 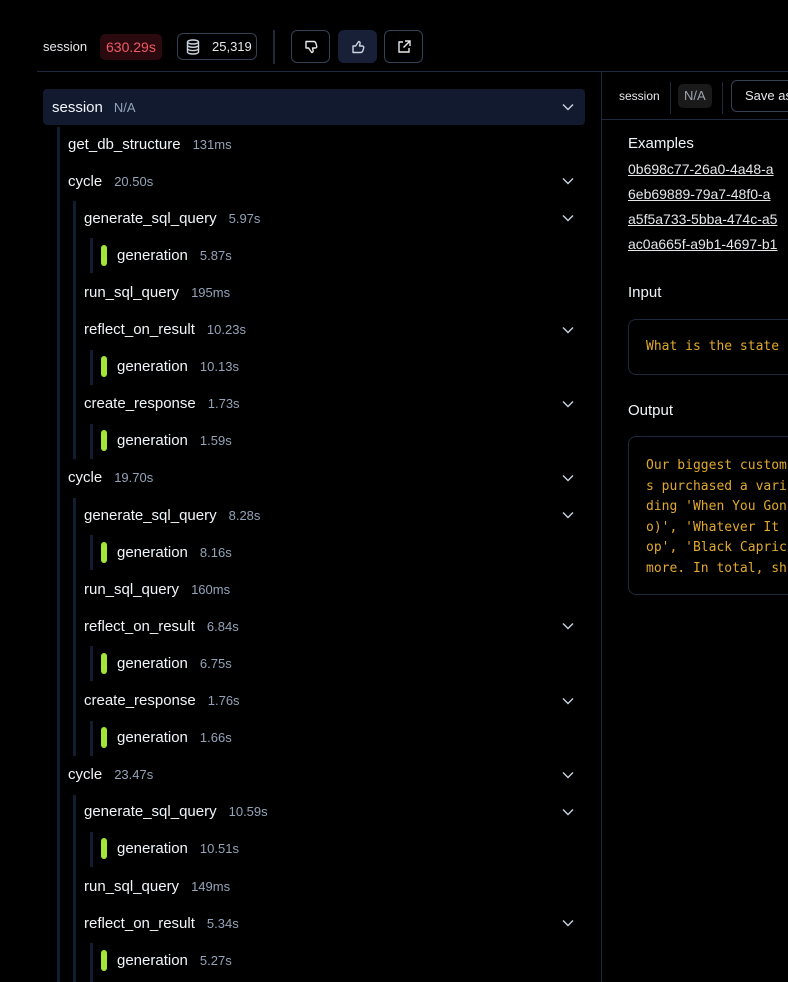 I want to click on input-heading: Input, so click(x=645, y=292).